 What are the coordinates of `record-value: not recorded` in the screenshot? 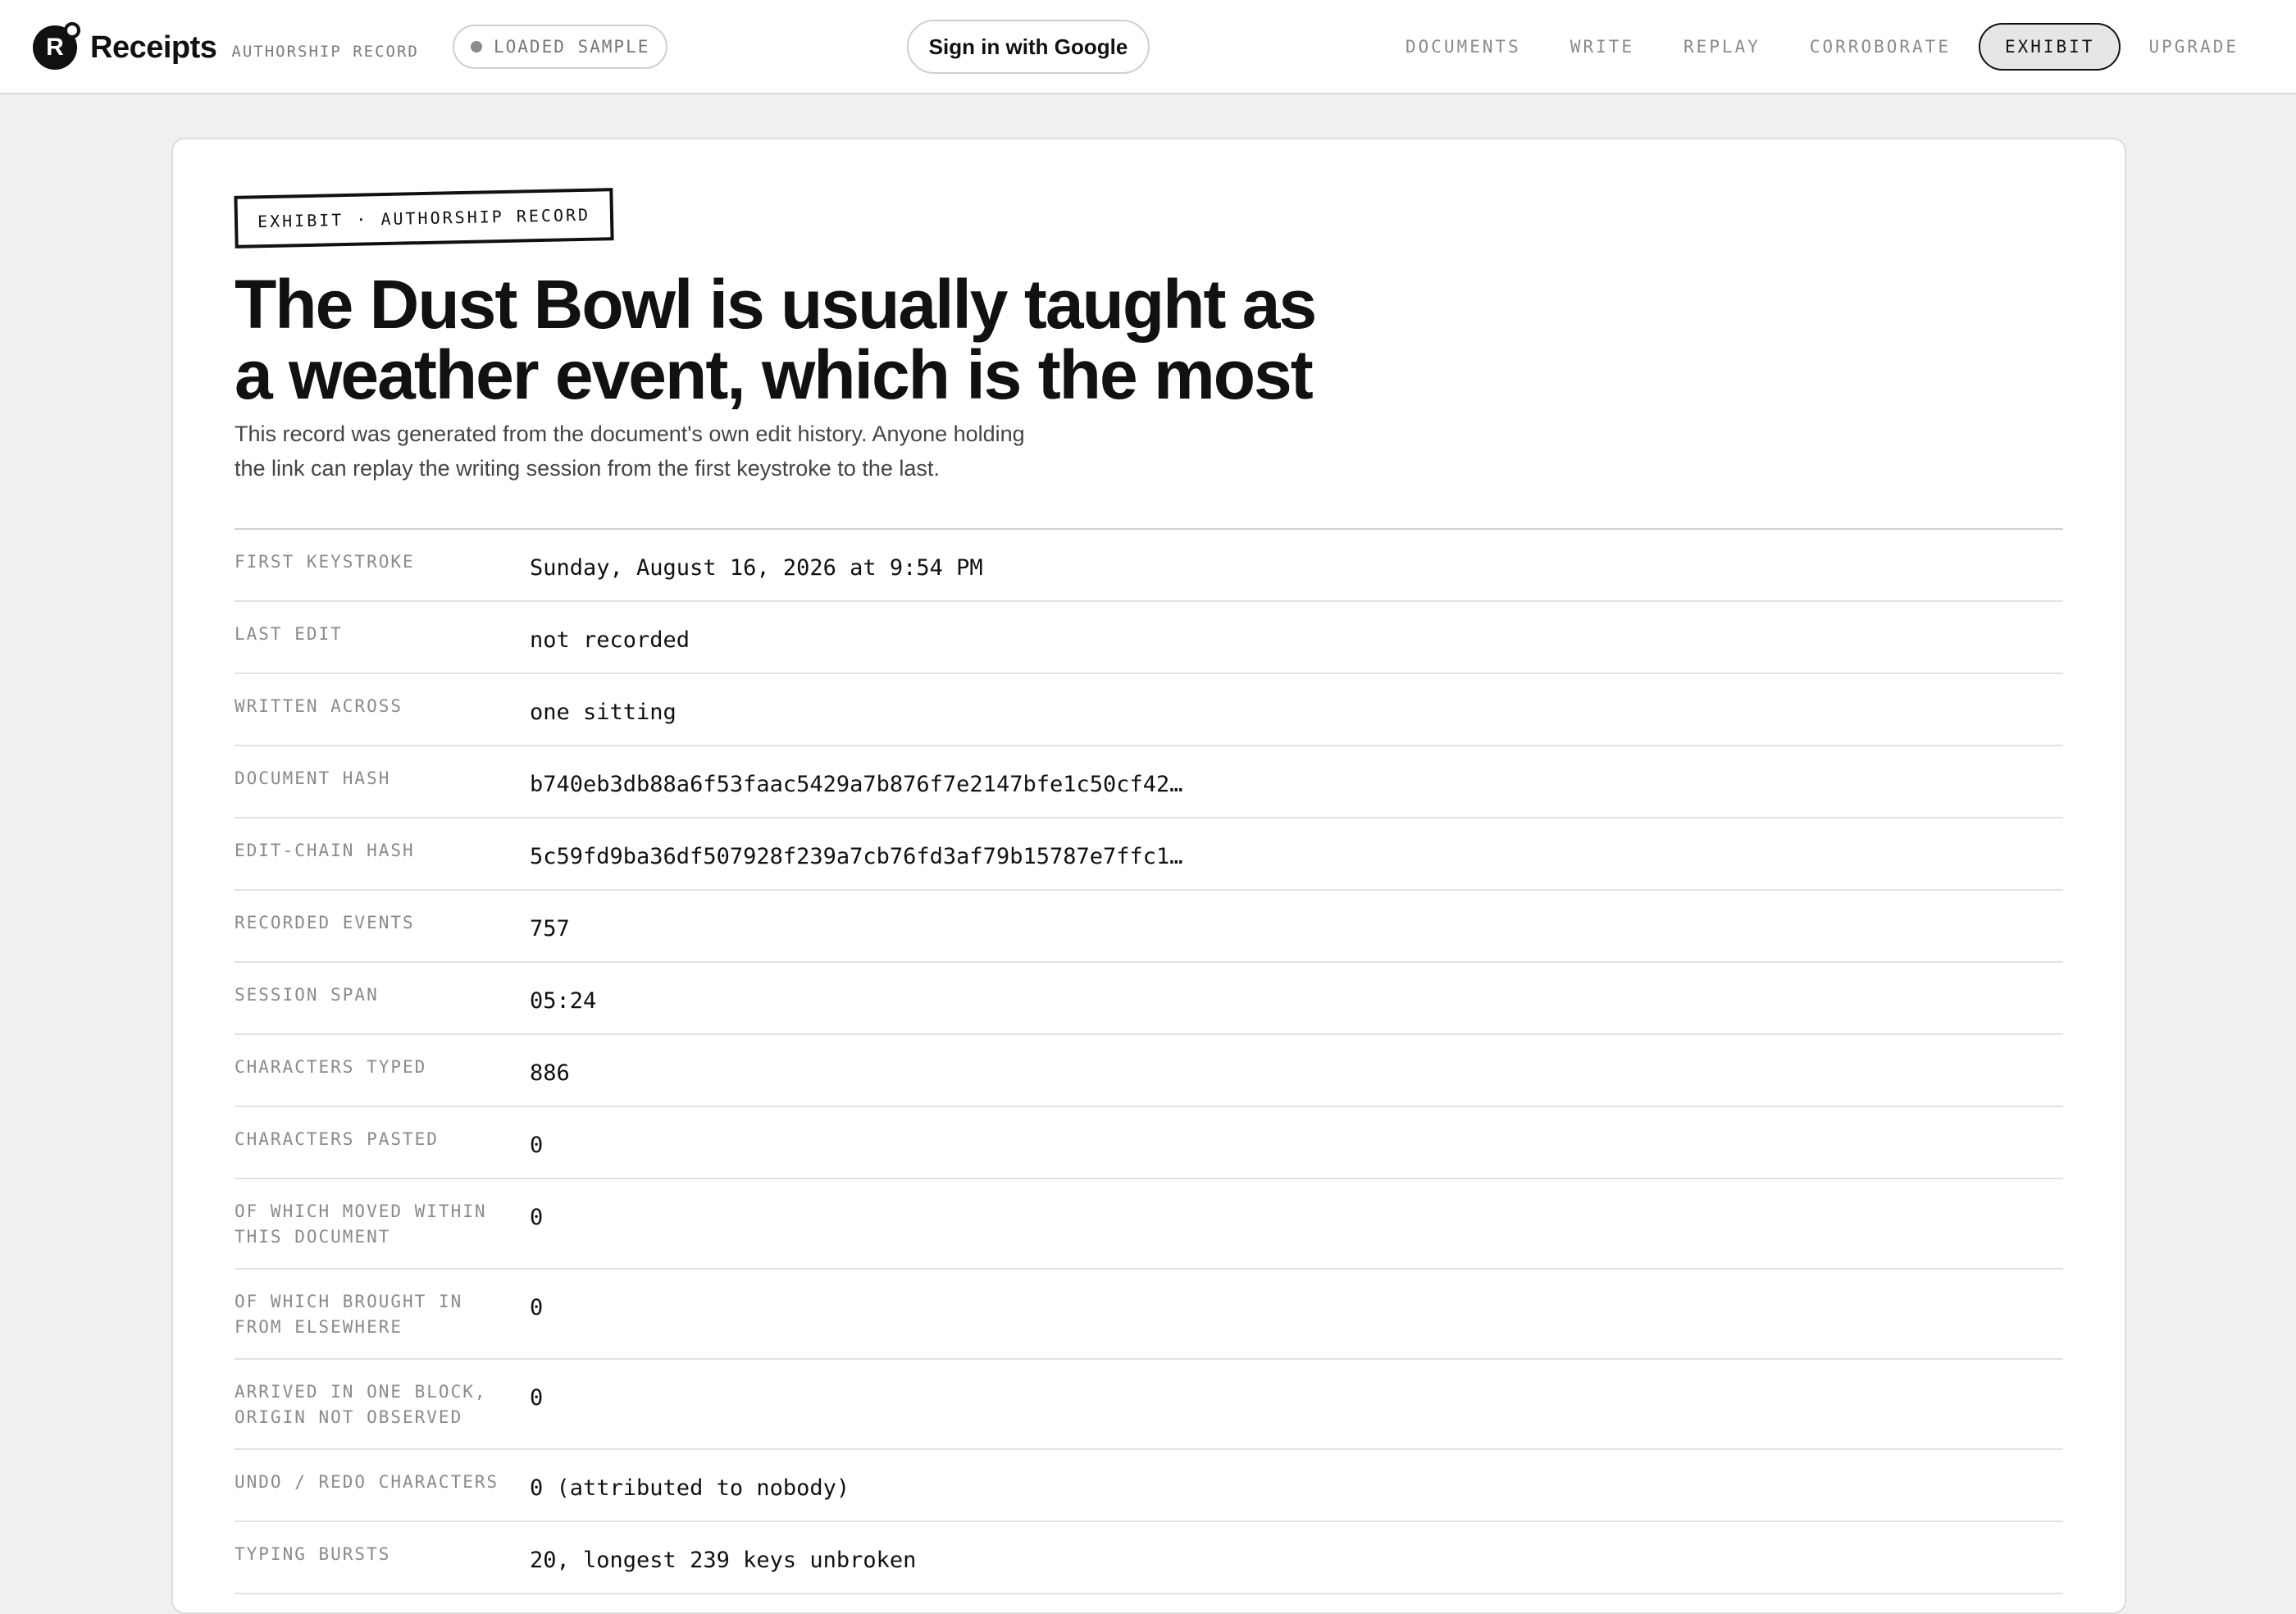 It's located at (610, 640).